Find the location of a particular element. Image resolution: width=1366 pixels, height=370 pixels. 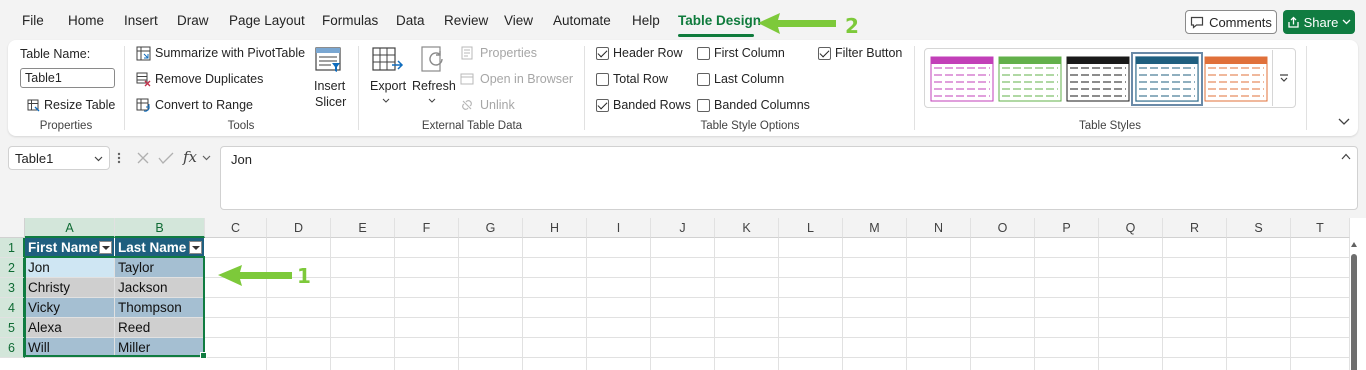

fill-handle is located at coordinates (203, 355).